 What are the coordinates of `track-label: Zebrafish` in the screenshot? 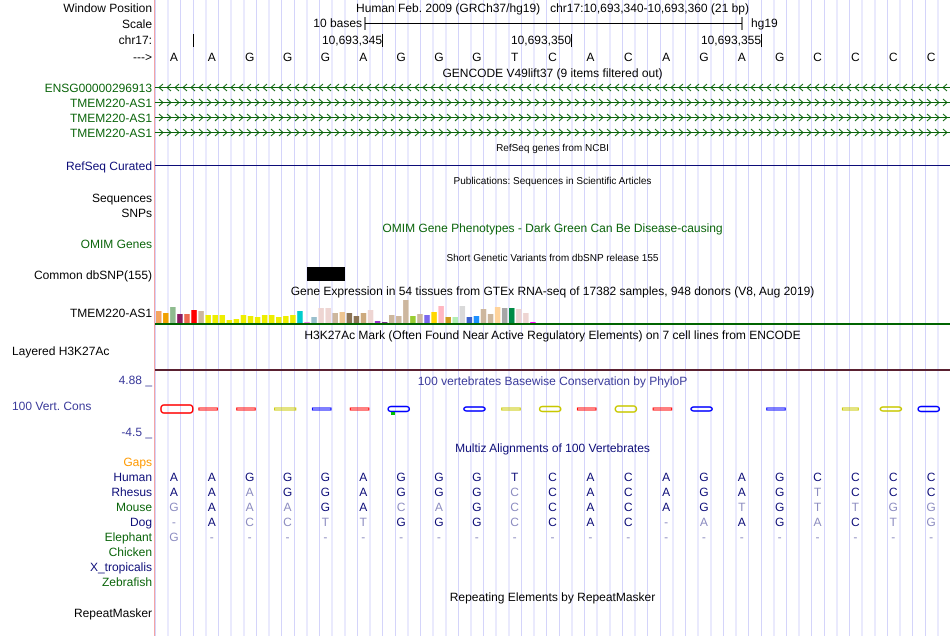 It's located at (127, 581).